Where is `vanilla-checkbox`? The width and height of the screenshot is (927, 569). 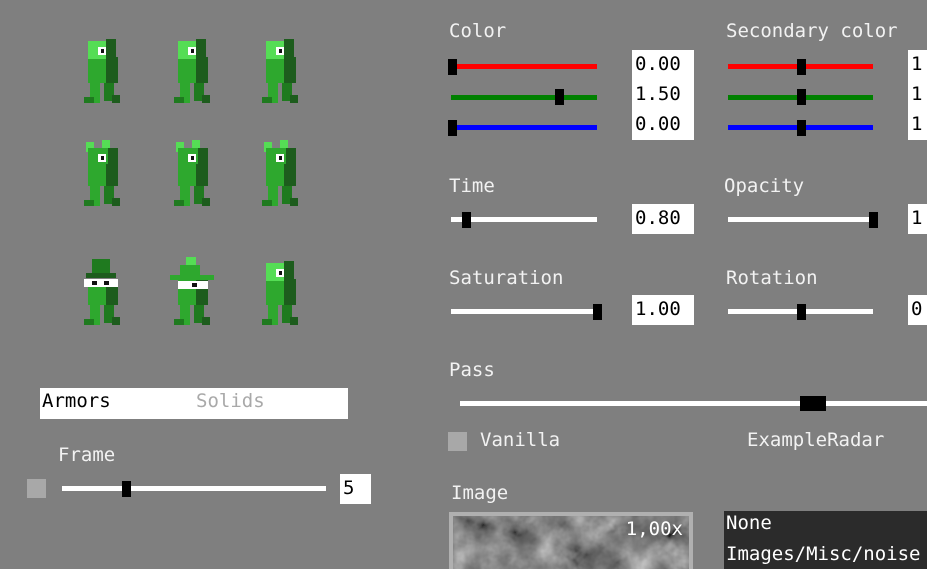 vanilla-checkbox is located at coordinates (457, 441).